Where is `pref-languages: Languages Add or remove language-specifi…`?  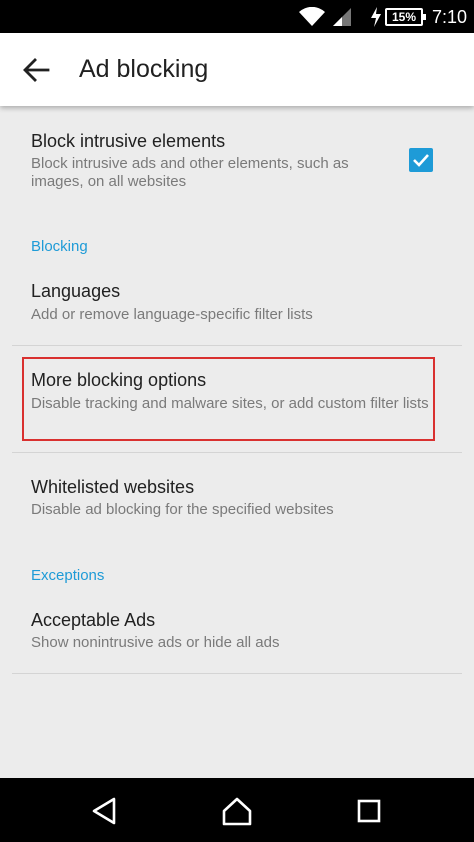 pref-languages: Languages Add or remove language-specifi… is located at coordinates (237, 304).